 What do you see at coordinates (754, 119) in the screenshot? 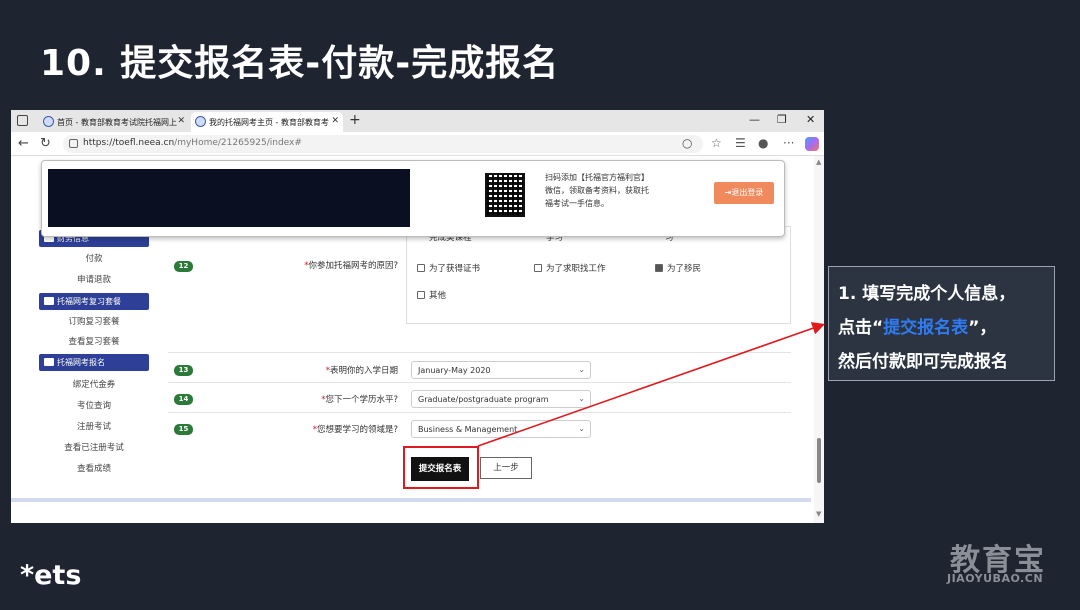
I see `minimize-icon: —` at bounding box center [754, 119].